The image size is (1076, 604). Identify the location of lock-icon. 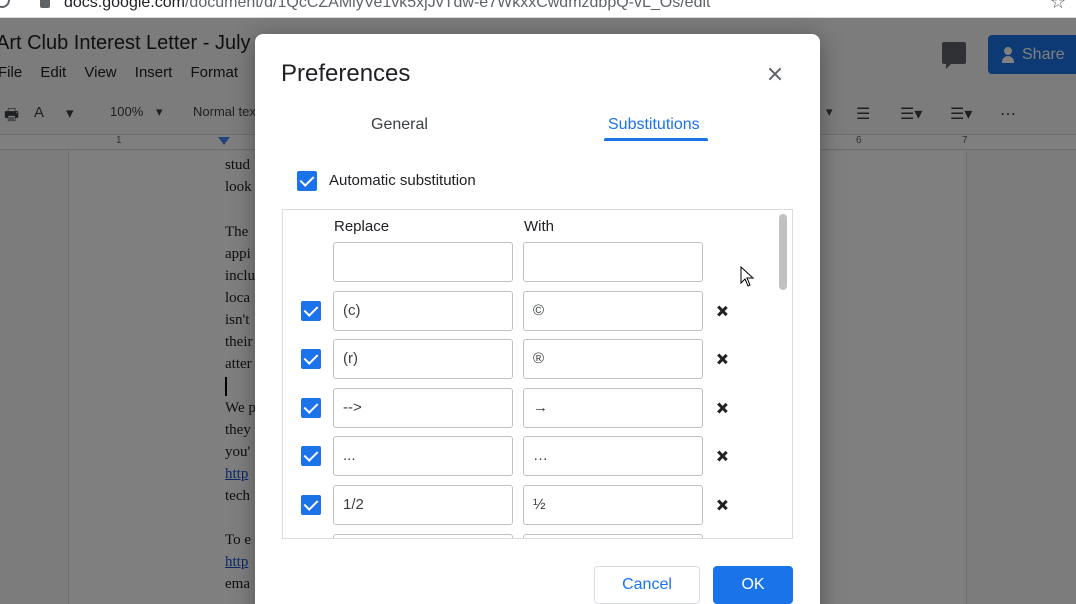
(45, 4).